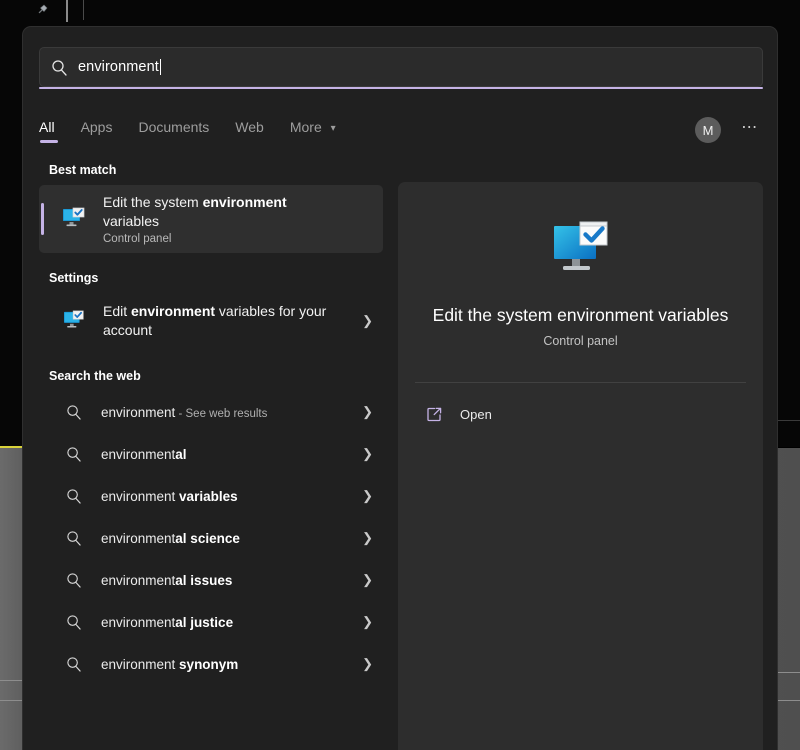 This screenshot has height=750, width=800. What do you see at coordinates (203, 212) in the screenshot?
I see `result-item-title: Edit the system environment variables` at bounding box center [203, 212].